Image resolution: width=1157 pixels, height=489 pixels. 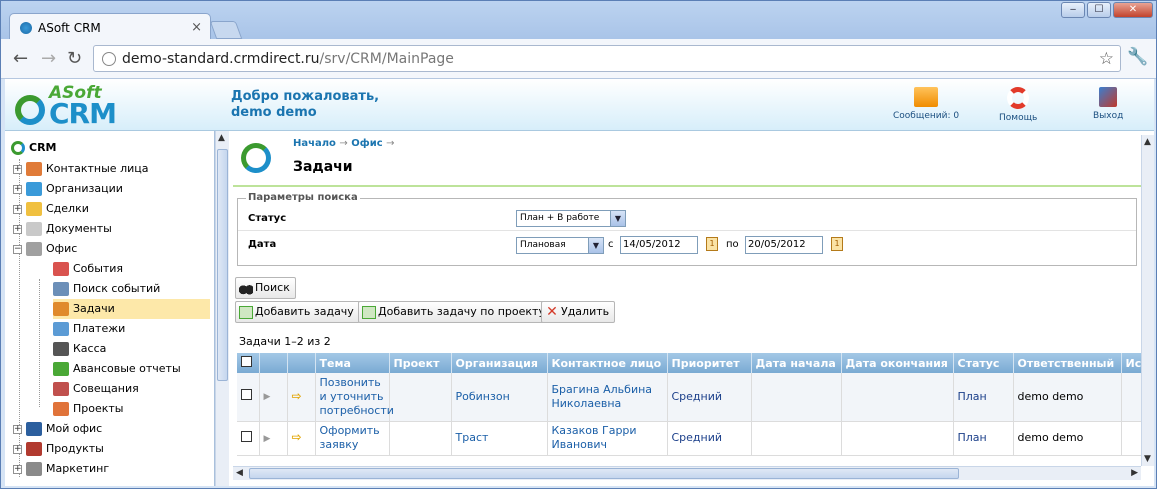 What do you see at coordinates (1067, 363) in the screenshot?
I see `column-owner: Ответственный` at bounding box center [1067, 363].